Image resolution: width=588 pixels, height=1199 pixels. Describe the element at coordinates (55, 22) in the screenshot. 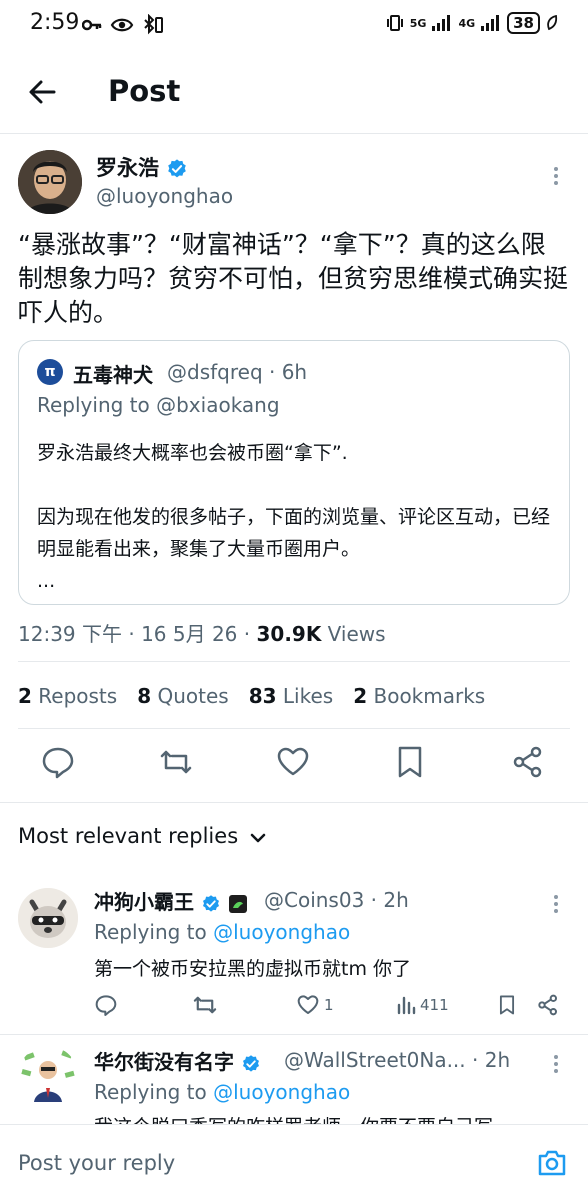

I see `status-time: 2:59` at that location.